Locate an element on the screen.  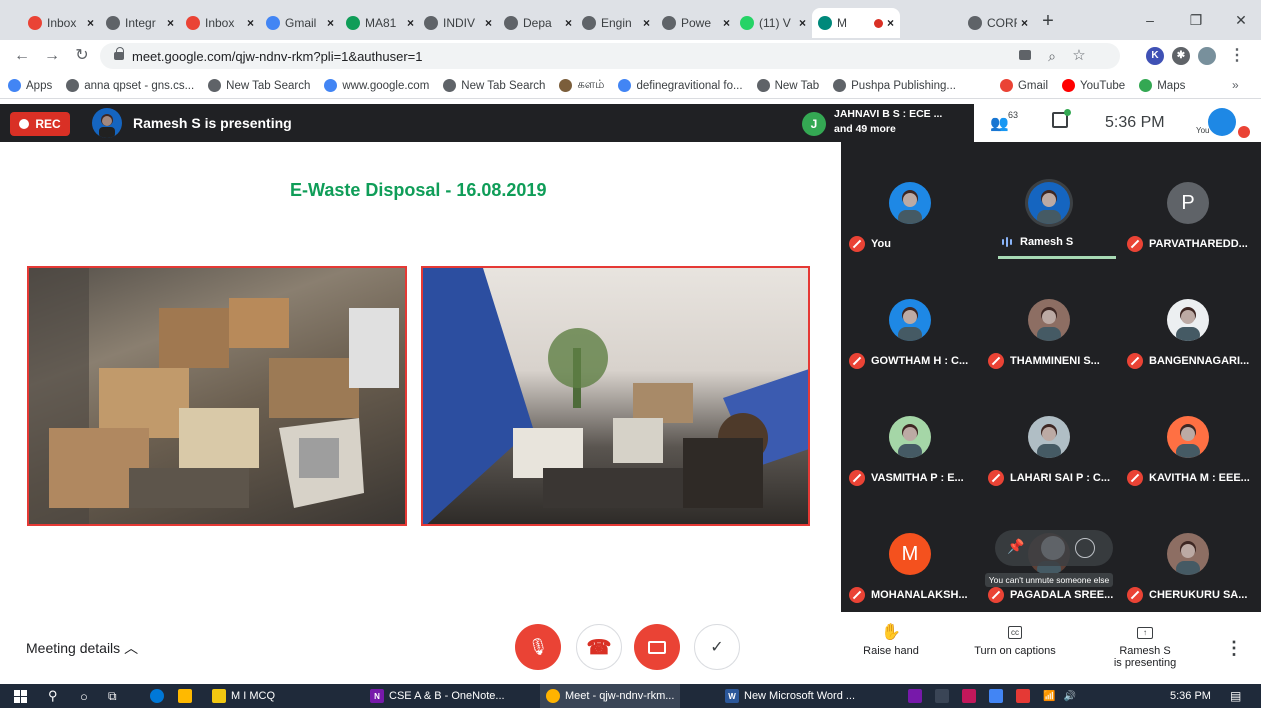
tab-label: Powe is located at coordinates (696, 23).